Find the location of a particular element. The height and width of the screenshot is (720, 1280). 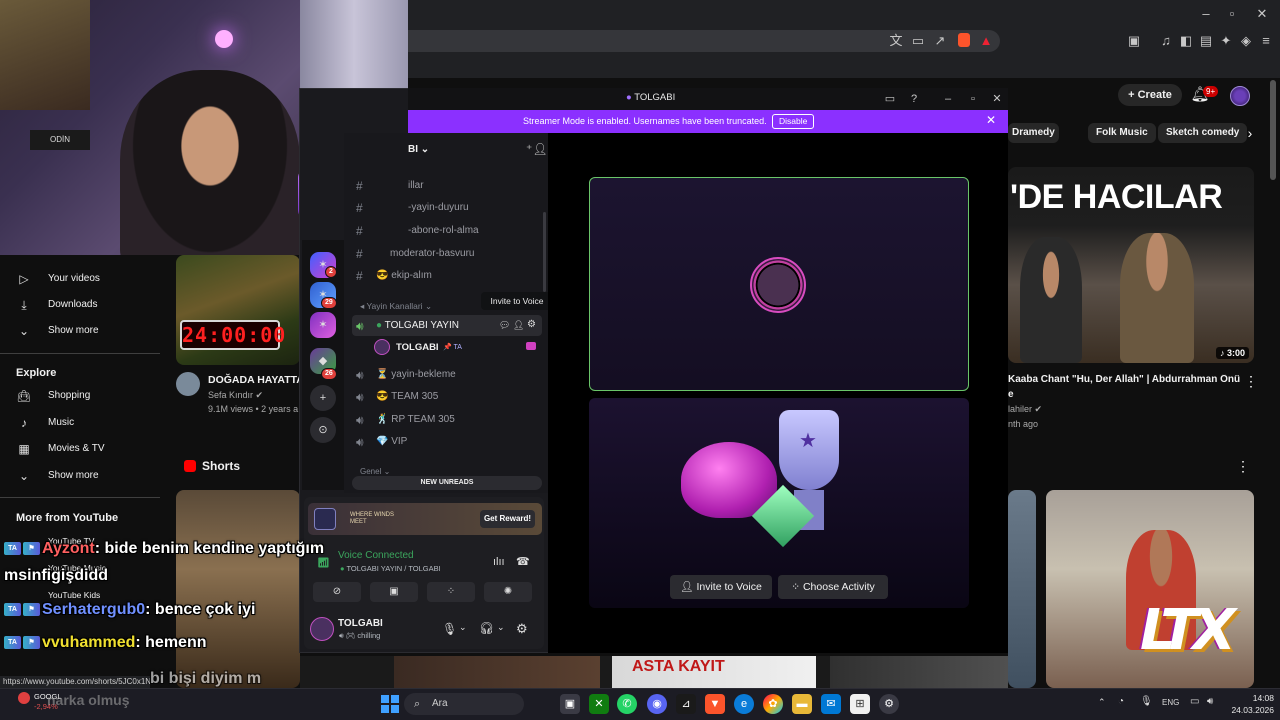

chip-dramedy: Dramedy is located at coordinates (1033, 133).